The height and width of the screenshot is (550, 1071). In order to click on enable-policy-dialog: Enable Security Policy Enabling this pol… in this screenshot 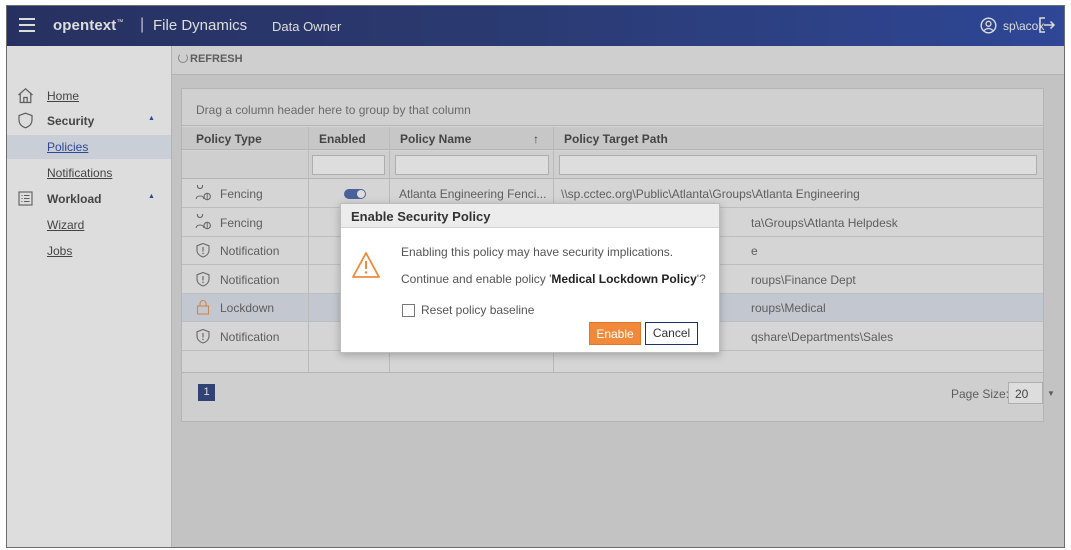, I will do `click(530, 278)`.